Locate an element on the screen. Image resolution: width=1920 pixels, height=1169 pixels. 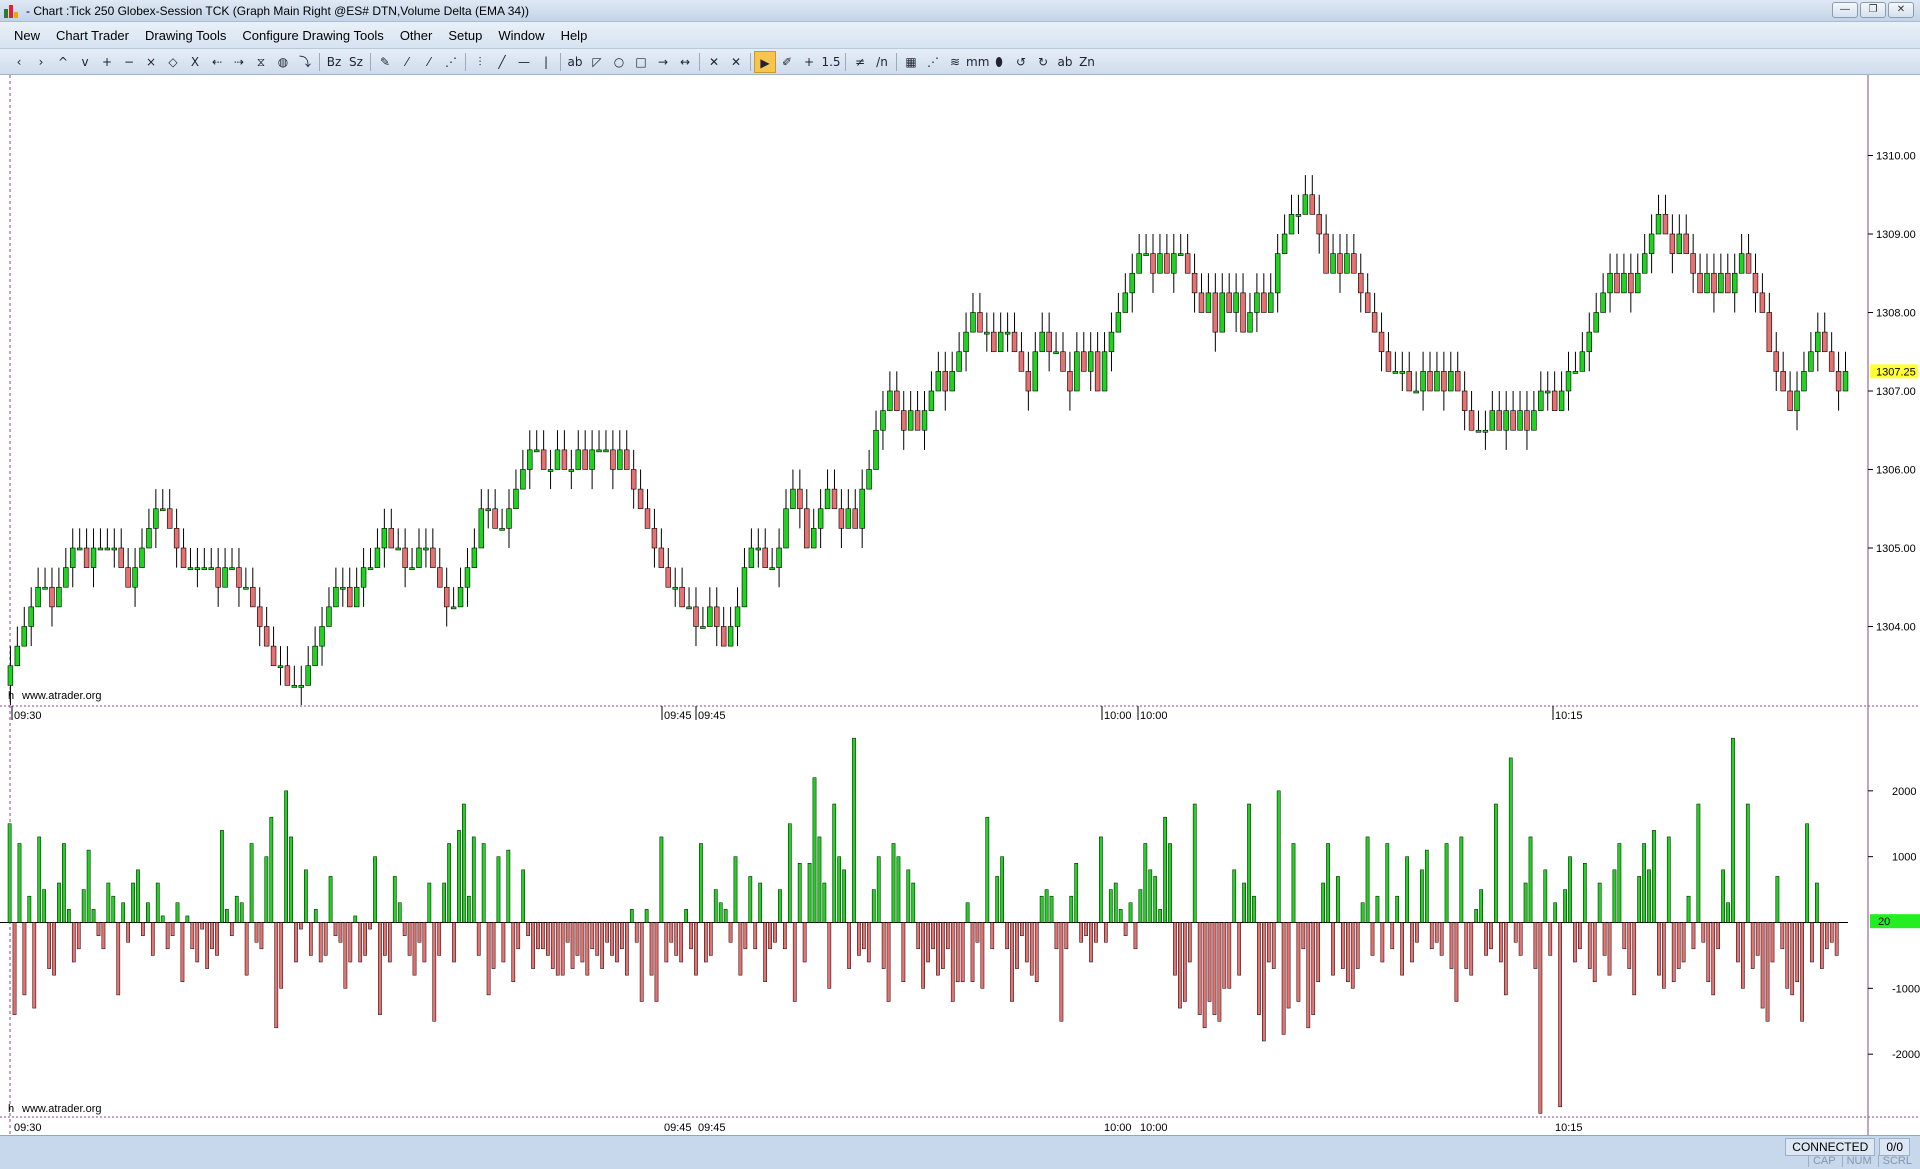
toolbar-tool-45-icon: ab is located at coordinates (1065, 62).